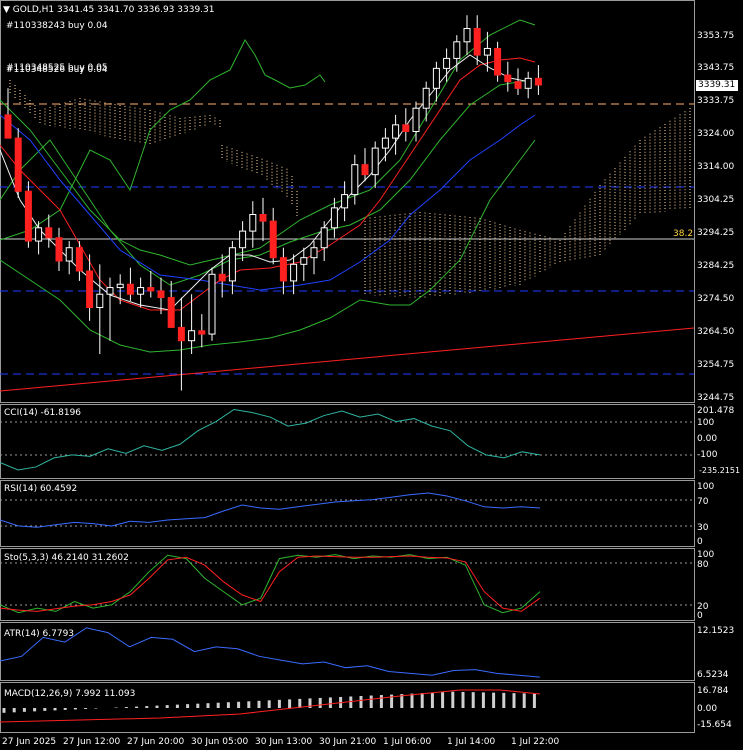 This screenshot has width=743, height=750. Describe the element at coordinates (703, 502) in the screenshot. I see `rsi-tick: 70` at that location.